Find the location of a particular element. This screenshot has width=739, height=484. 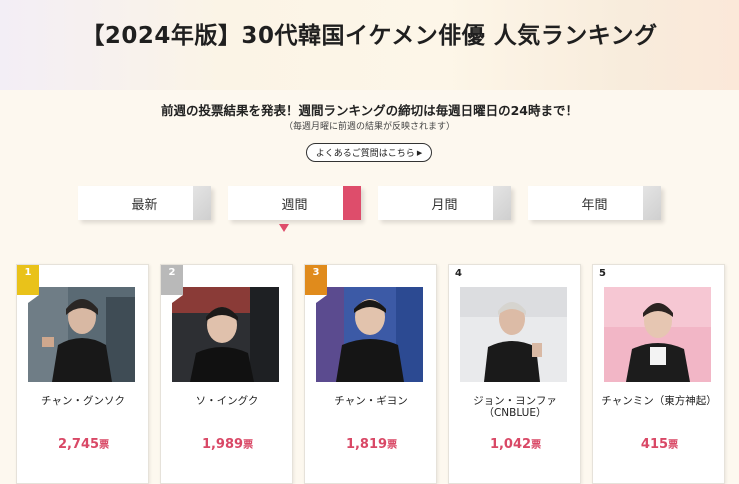

ranking-card-3: 3 チャン・ギヨン 1,819票 is located at coordinates (370, 374).